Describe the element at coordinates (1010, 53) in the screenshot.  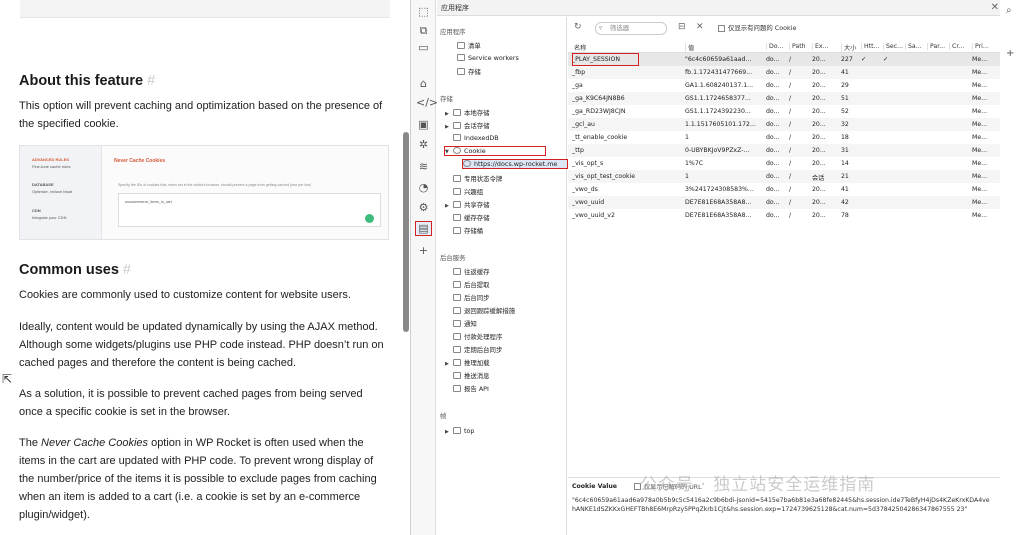
I see `add-icon: +` at that location.